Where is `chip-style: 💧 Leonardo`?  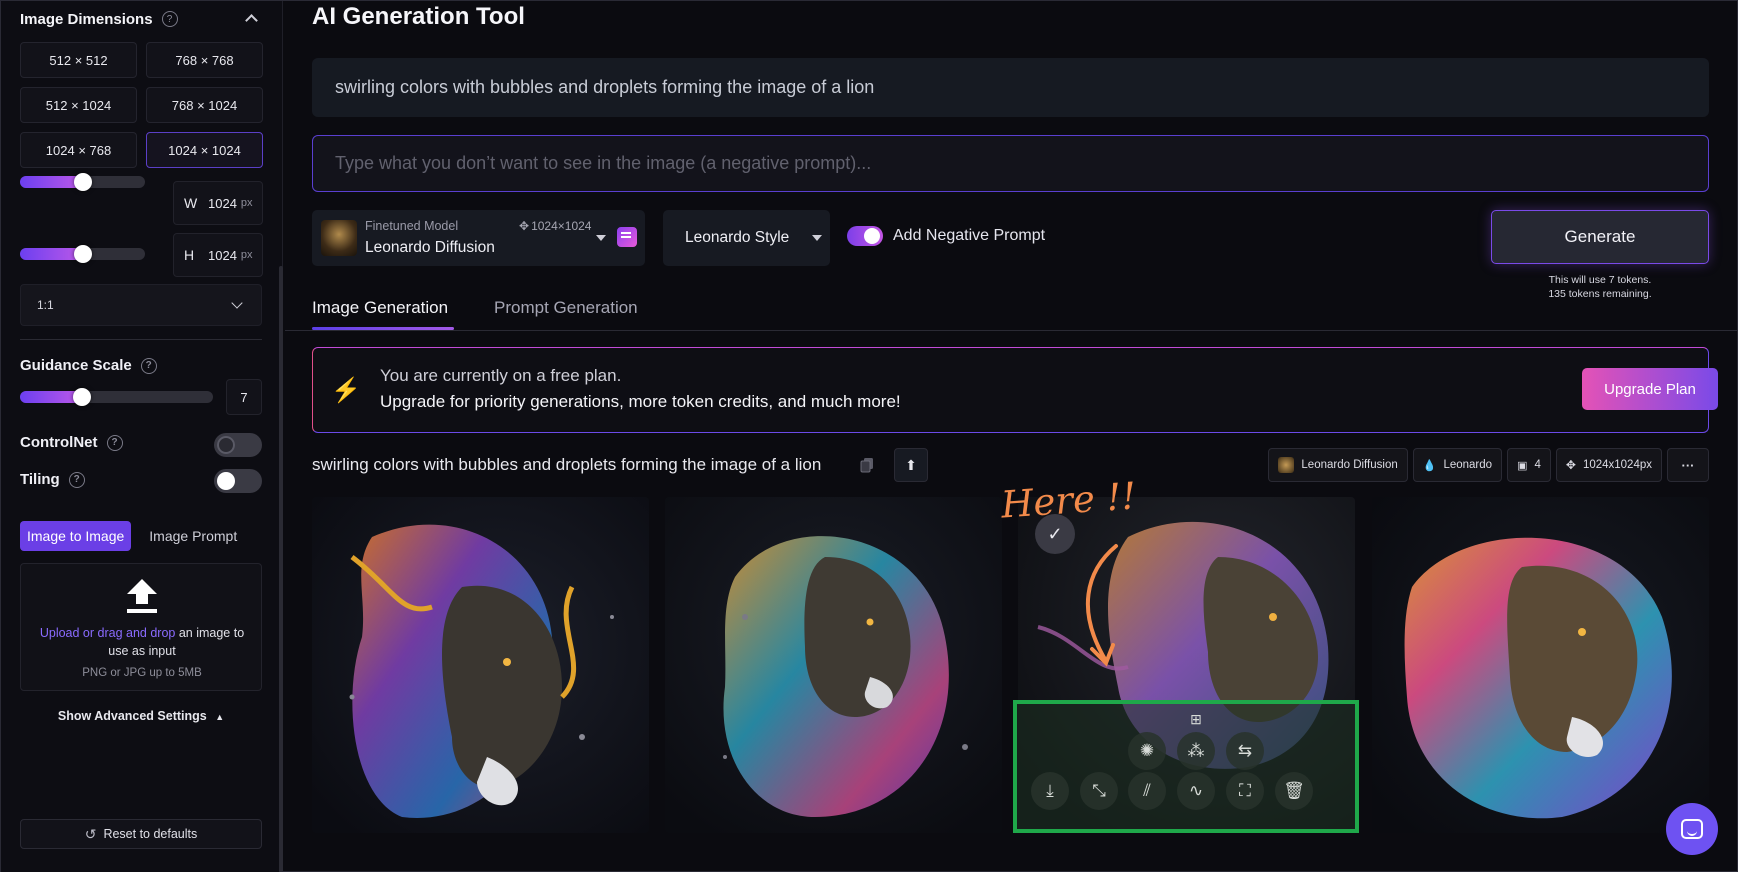
chip-style: 💧 Leonardo is located at coordinates (1457, 465).